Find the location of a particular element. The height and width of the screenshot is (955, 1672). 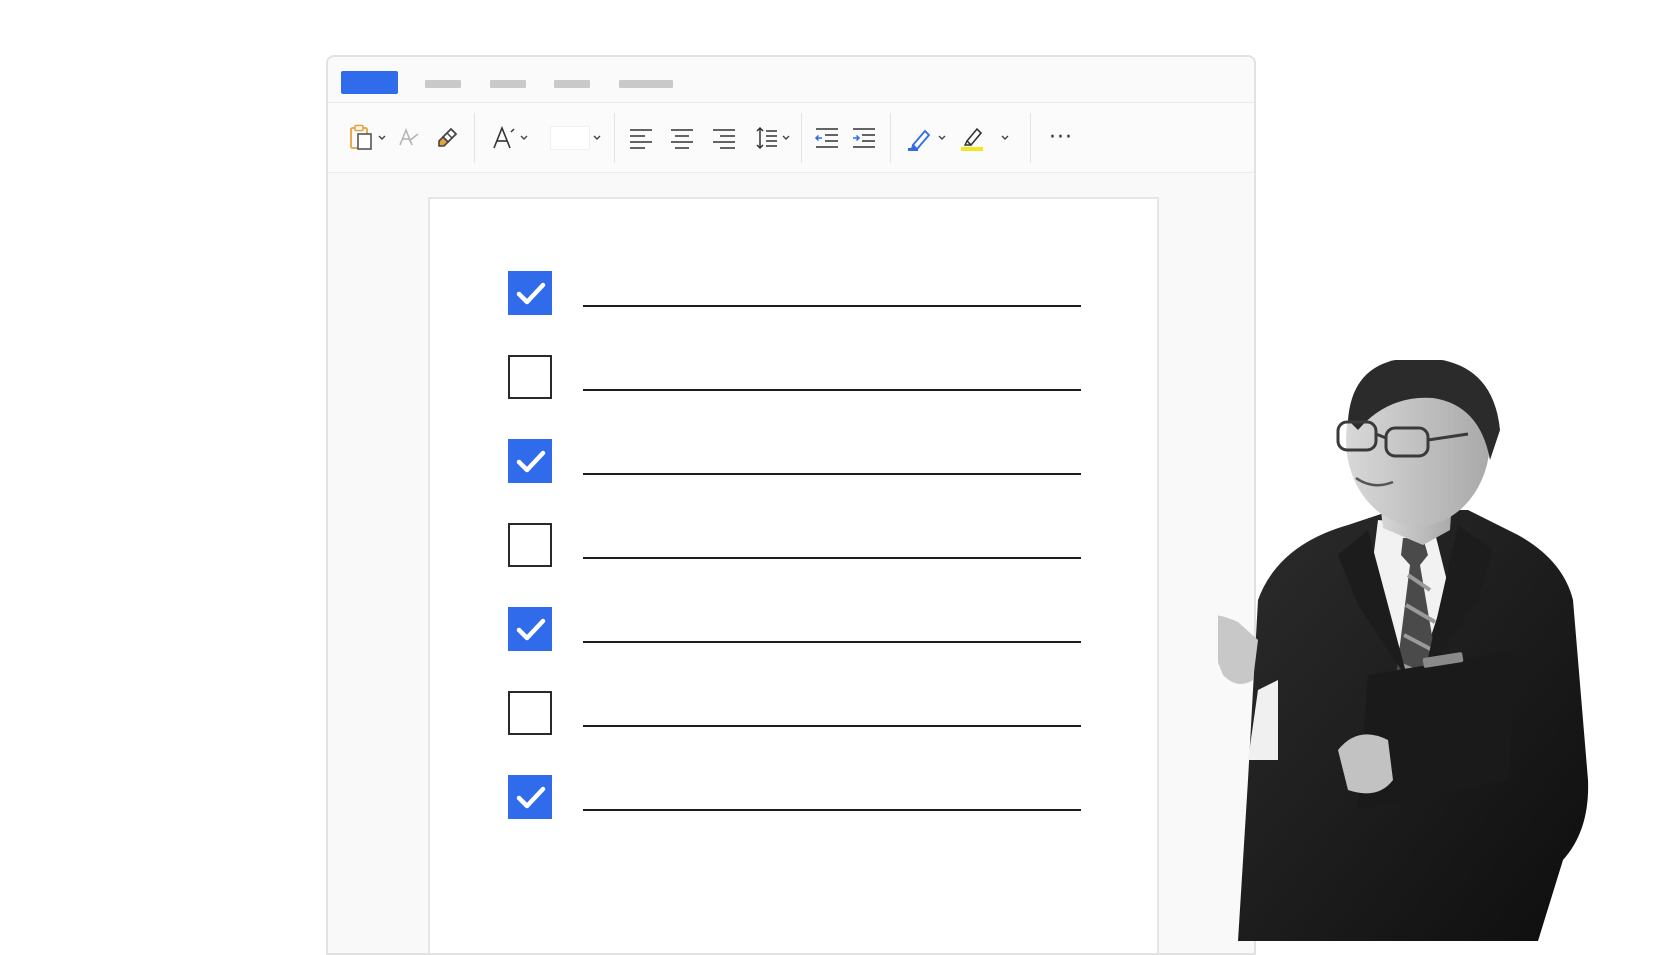

increase-indent-button is located at coordinates (864, 138).